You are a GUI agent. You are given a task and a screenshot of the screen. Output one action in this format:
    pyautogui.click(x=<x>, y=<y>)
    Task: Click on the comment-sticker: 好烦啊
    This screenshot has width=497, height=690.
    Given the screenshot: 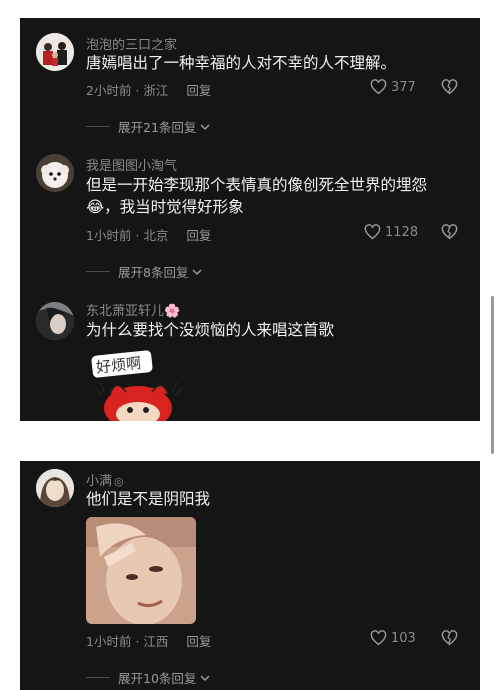 What is the action you would take?
    pyautogui.click(x=146, y=384)
    